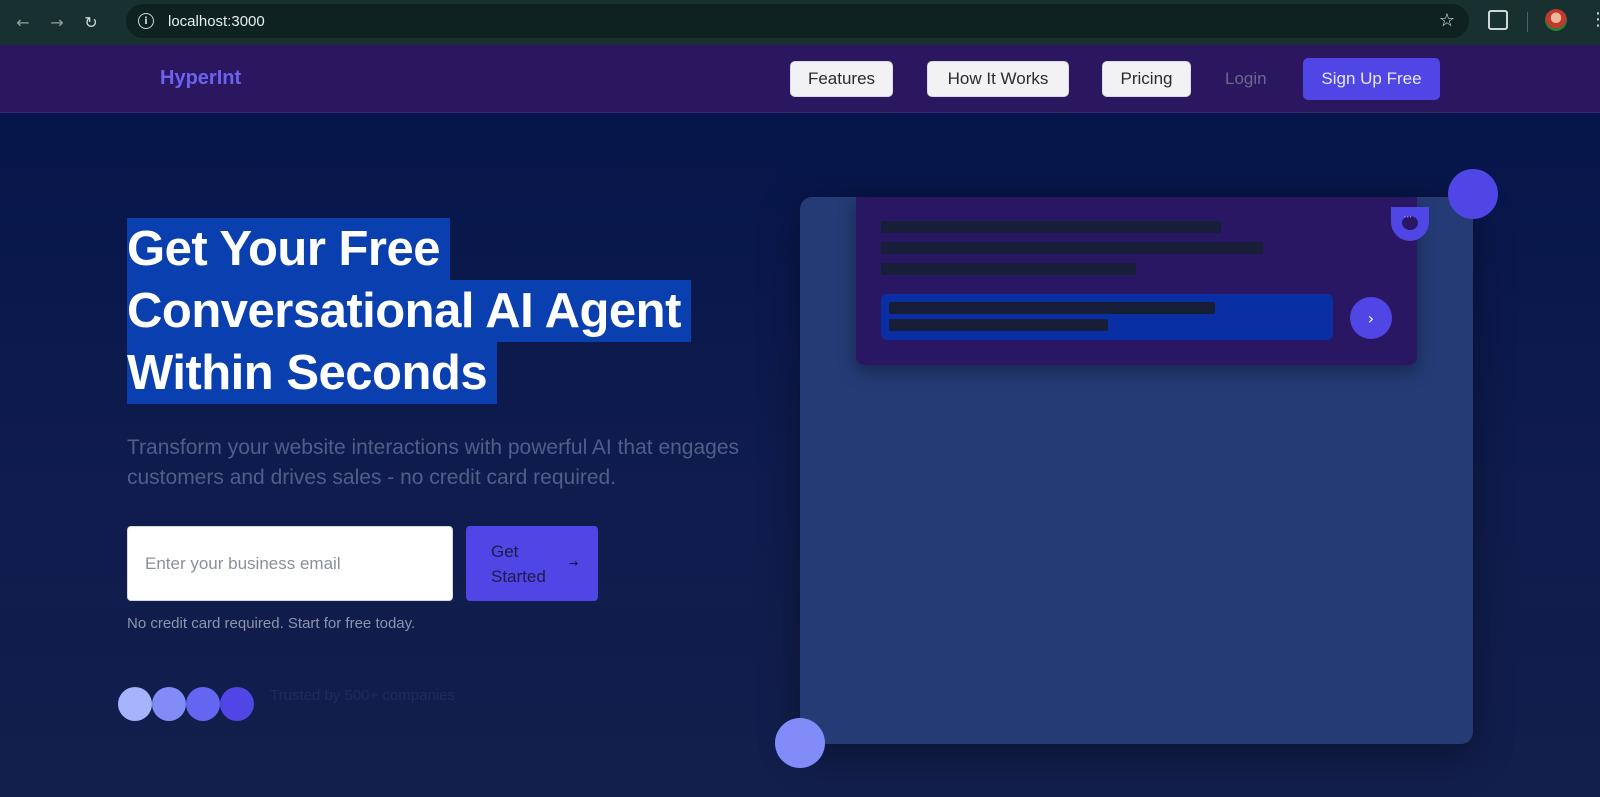  Describe the element at coordinates (574, 563) in the screenshot. I see `arrow-right-icon: →` at that location.